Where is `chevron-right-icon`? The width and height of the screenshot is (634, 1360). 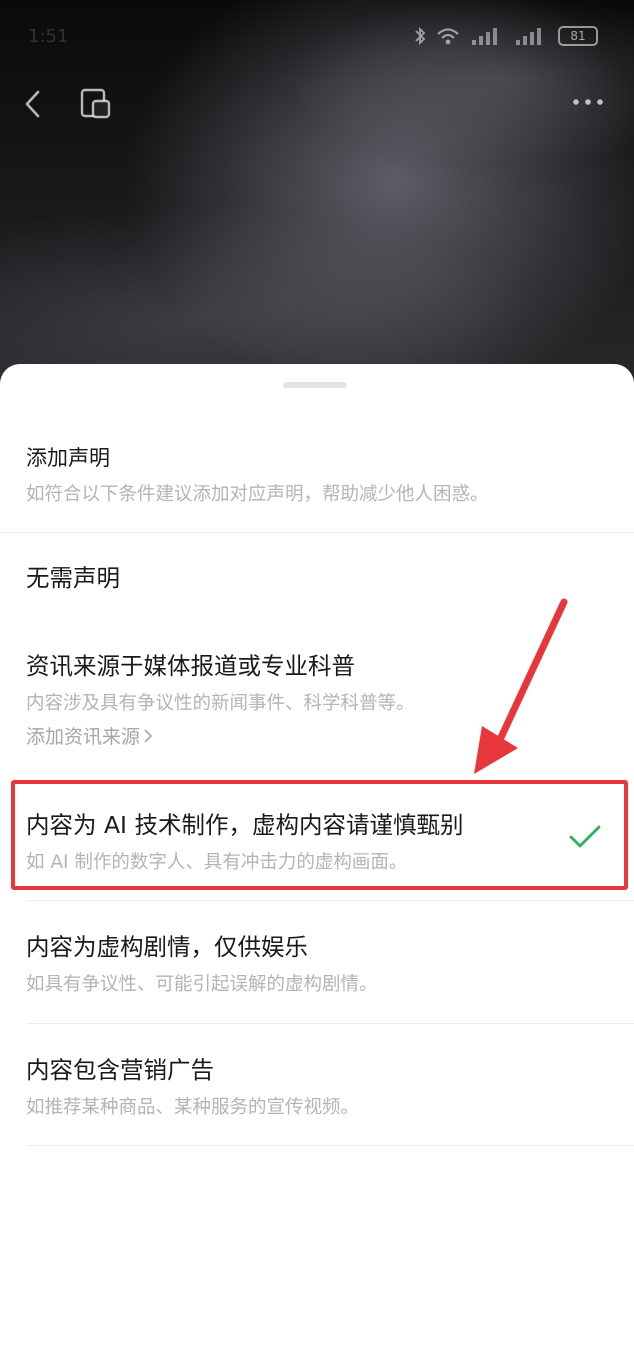
chevron-right-icon is located at coordinates (148, 736).